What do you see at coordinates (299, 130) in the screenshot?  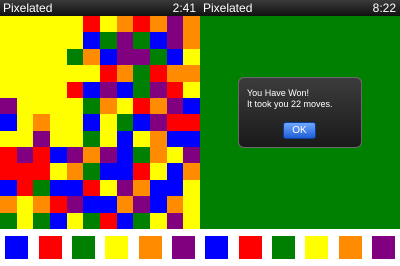 I see `ok-button: OK` at bounding box center [299, 130].